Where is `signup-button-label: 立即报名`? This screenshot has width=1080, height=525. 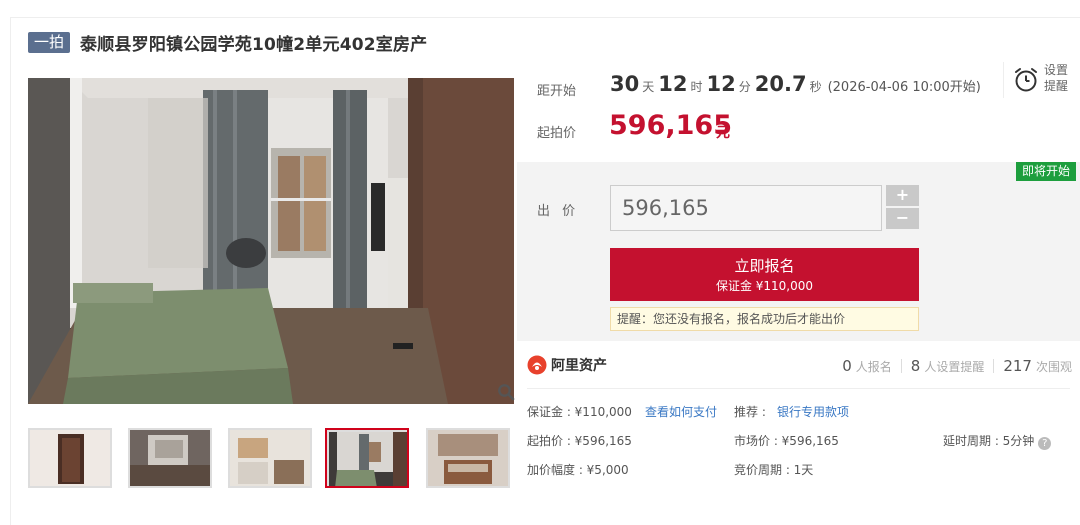
signup-button-label: 立即报名 is located at coordinates (764, 266).